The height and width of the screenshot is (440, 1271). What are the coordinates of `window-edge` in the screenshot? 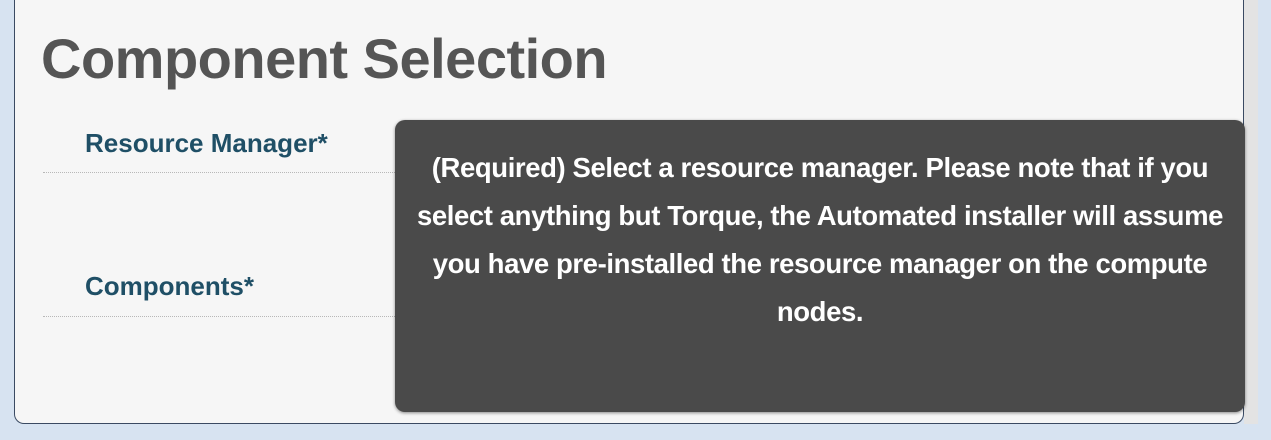 It's located at (1251, 212).